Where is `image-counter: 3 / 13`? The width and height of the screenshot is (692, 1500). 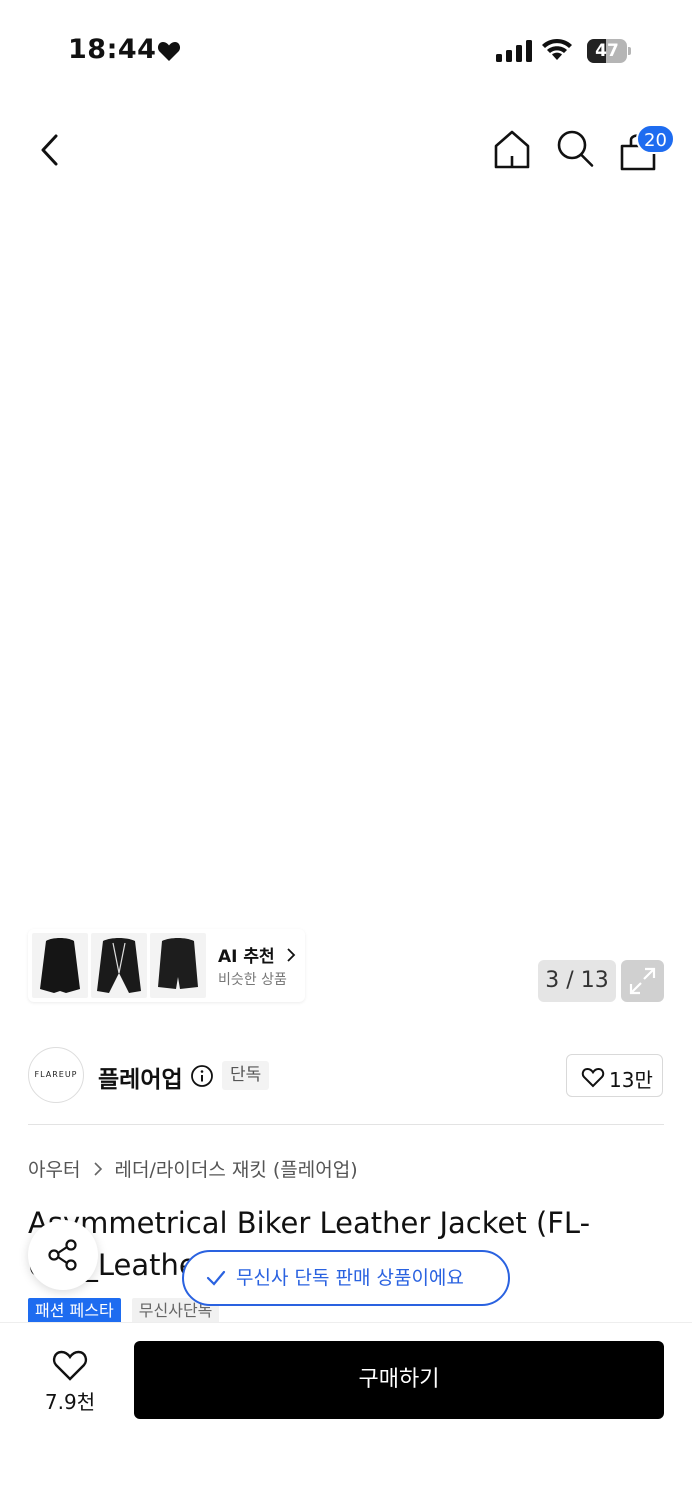 image-counter: 3 / 13 is located at coordinates (577, 981).